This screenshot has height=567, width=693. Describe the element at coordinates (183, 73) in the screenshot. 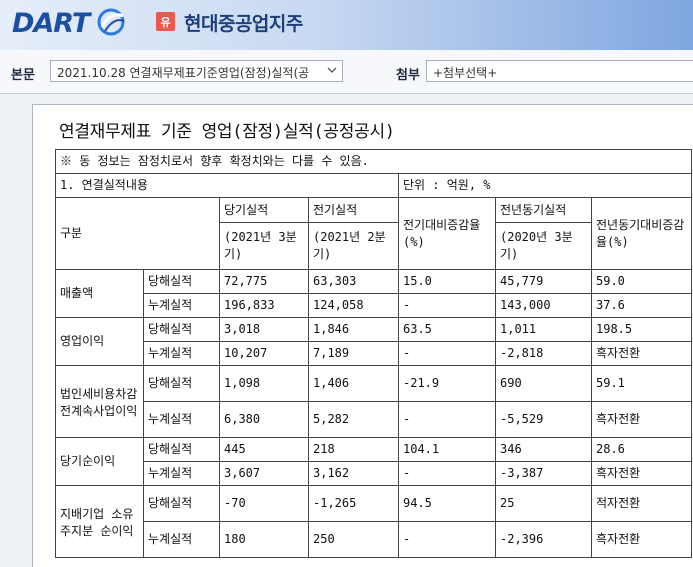

I see `document-select-value: 2021.10.28 연결재무제표기준영업(잠정)실적(공` at that location.